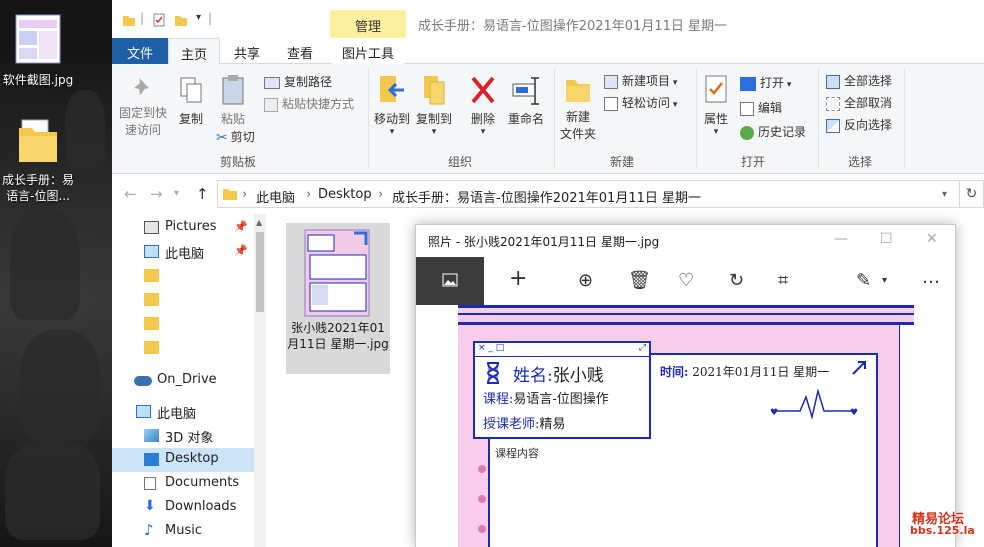  Describe the element at coordinates (143, 381) in the screenshot. I see `cloud-icon` at that location.